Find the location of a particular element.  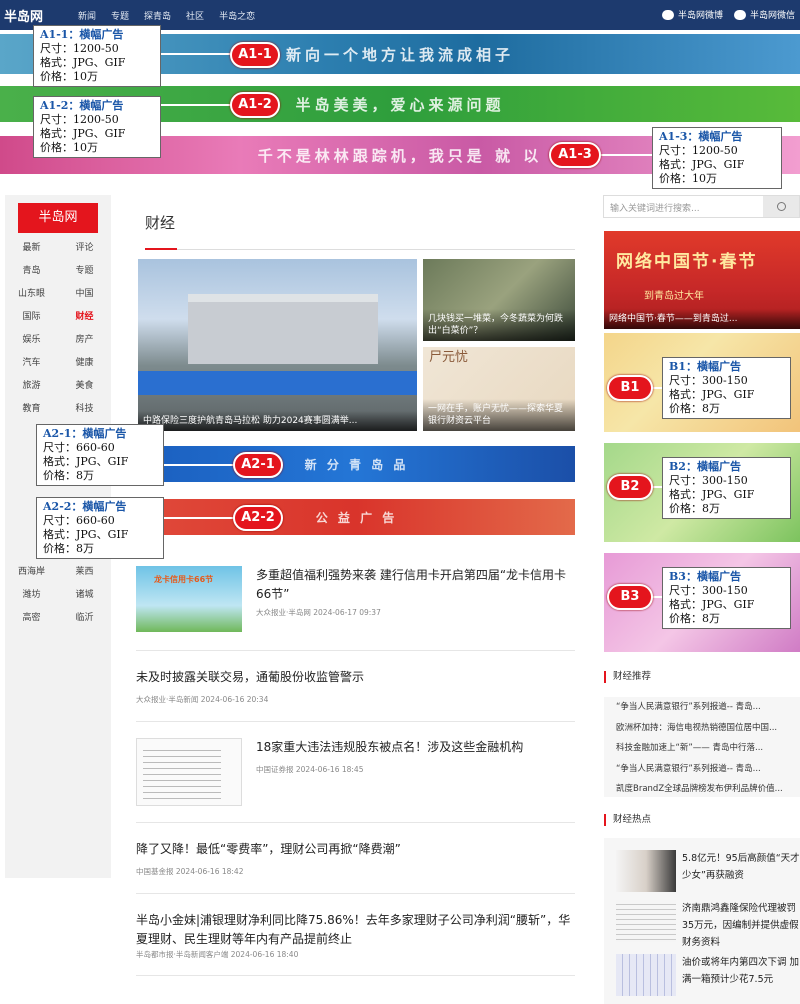

hot-title: 5.8亿元！95后高颜值“天才少女”再获融资 is located at coordinates (741, 867).